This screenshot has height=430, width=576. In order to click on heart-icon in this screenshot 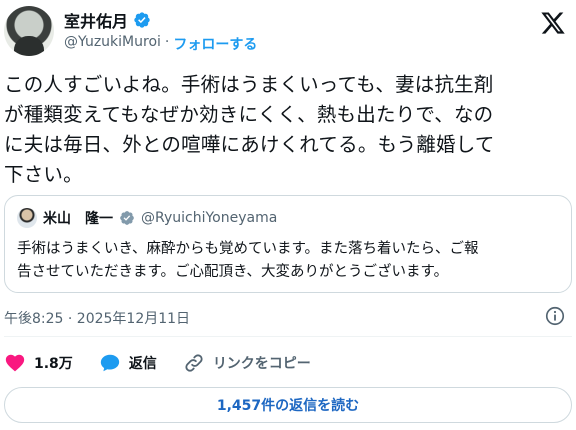, I will do `click(15, 363)`.